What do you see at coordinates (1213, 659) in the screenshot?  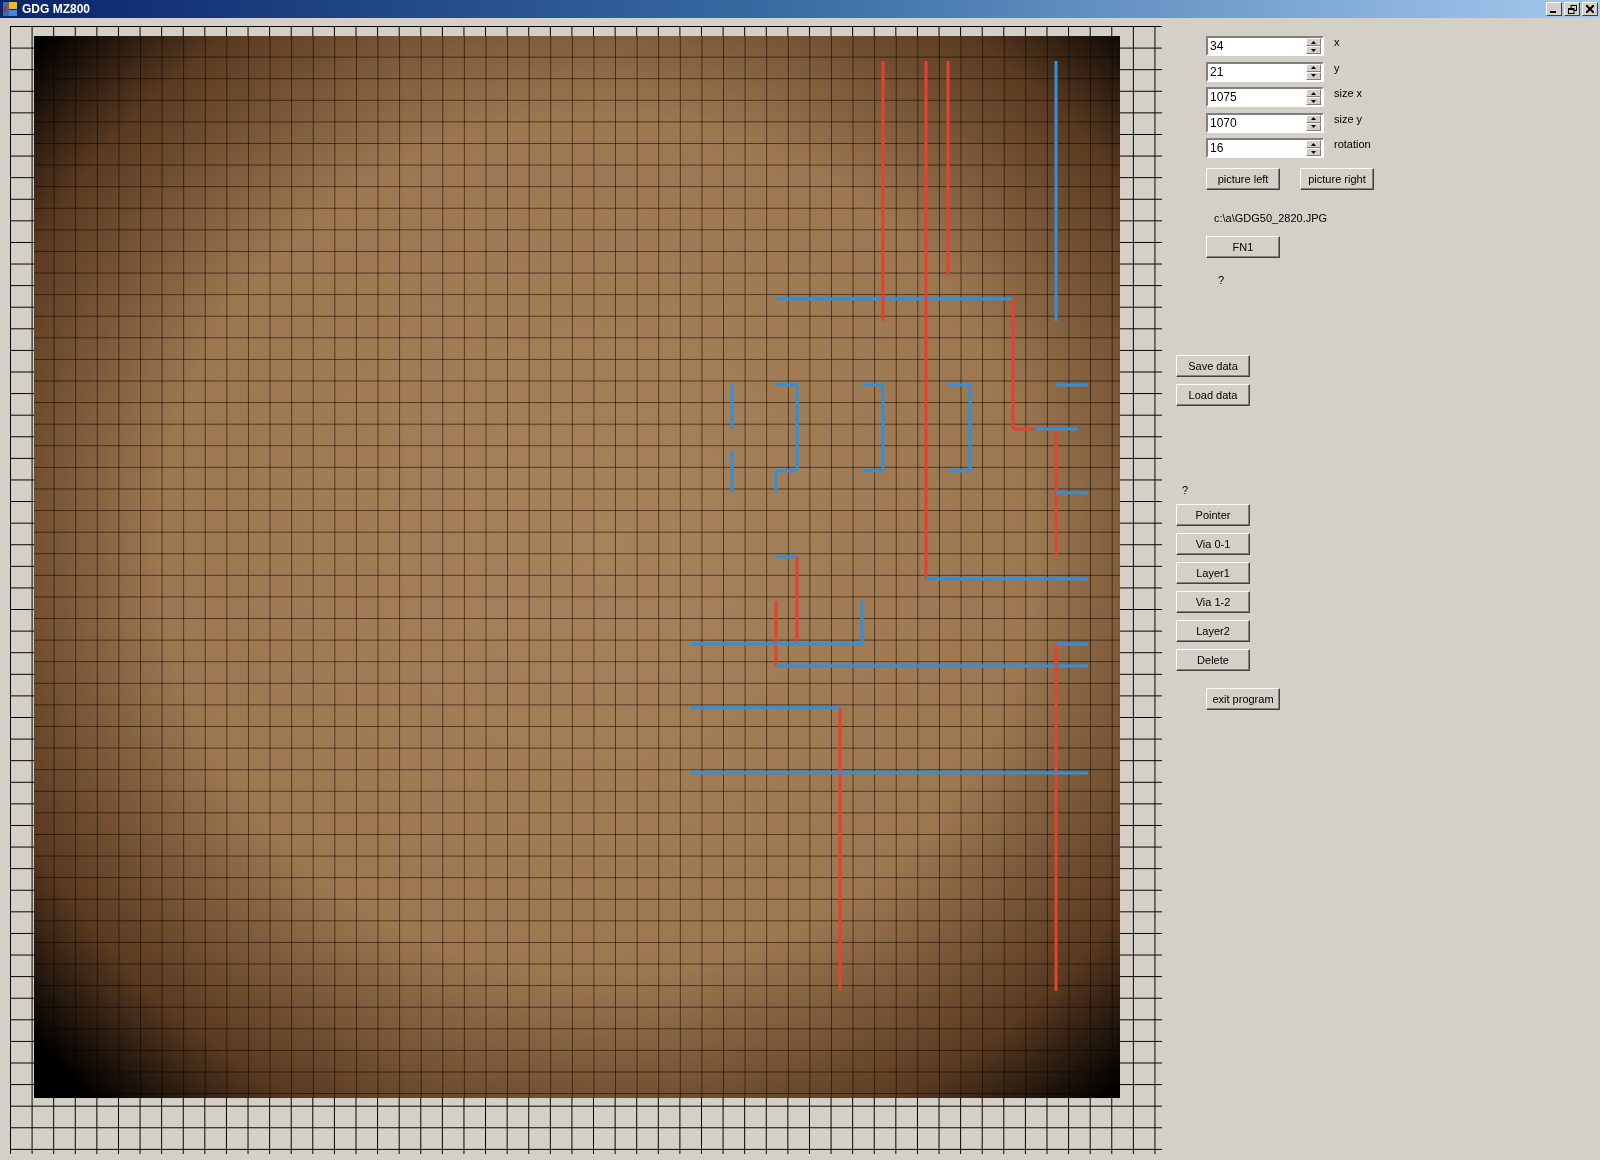 I see `tool-button: Delete` at bounding box center [1213, 659].